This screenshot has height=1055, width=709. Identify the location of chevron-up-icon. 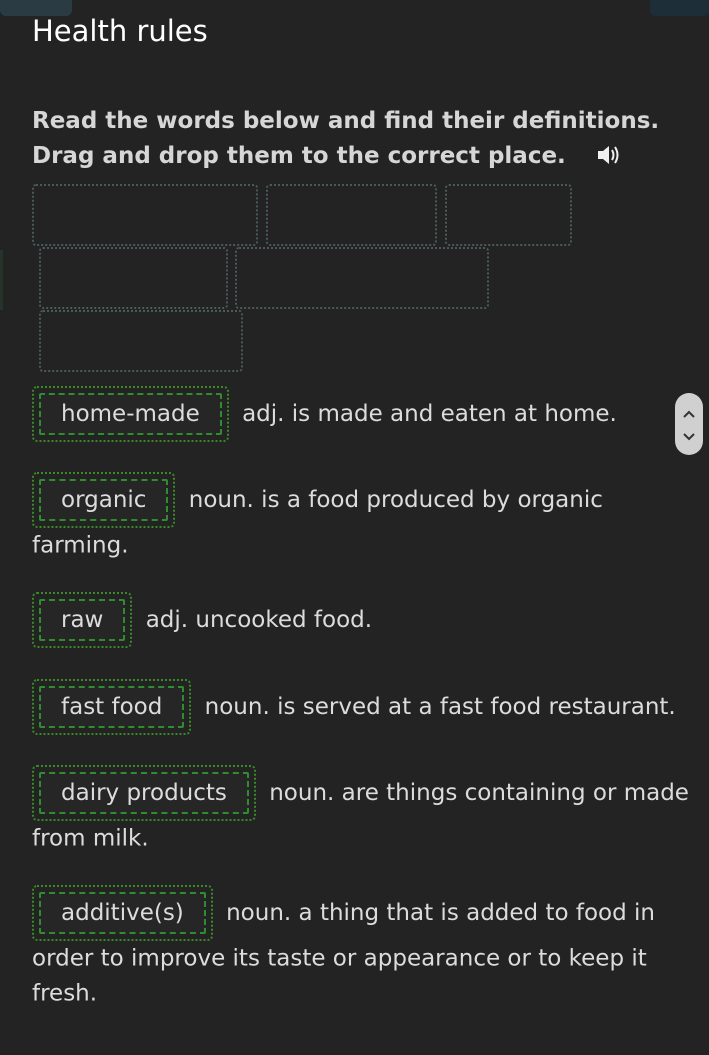
(689, 412).